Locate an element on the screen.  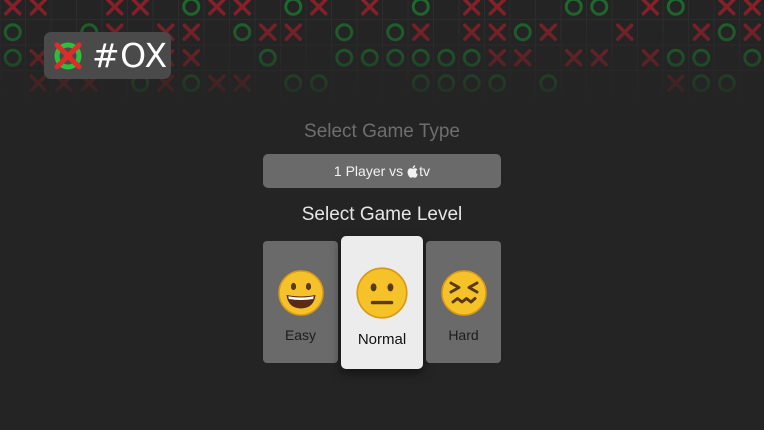
apple-tv-brand: tv is located at coordinates (418, 171).